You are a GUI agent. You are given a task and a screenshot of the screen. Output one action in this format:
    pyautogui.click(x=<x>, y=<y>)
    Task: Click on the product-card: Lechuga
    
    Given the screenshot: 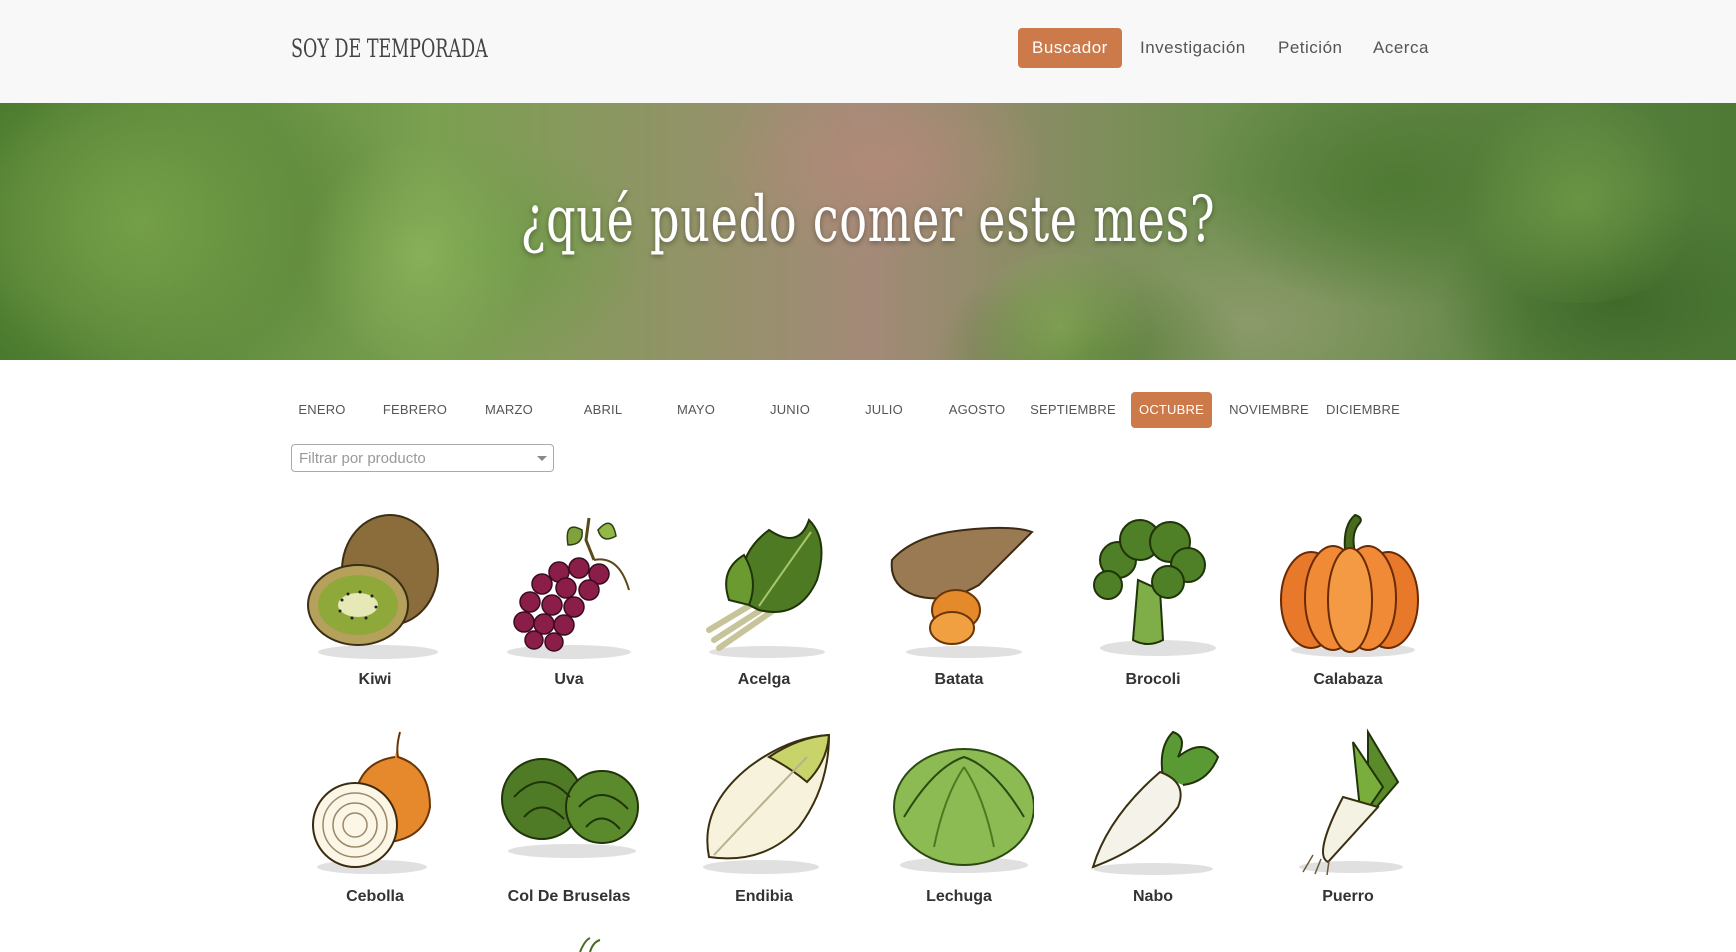 What is the action you would take?
    pyautogui.click(x=959, y=827)
    